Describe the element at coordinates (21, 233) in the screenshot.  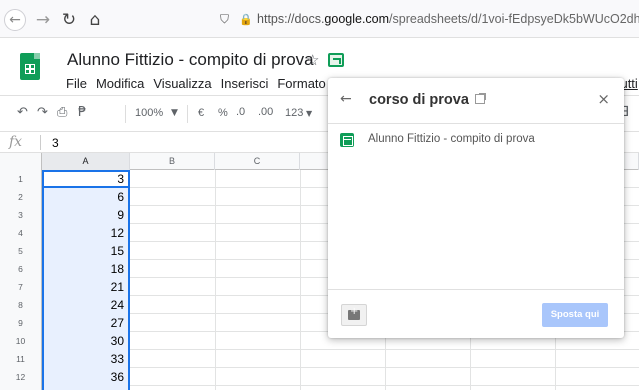
I see `row-number: 4` at that location.